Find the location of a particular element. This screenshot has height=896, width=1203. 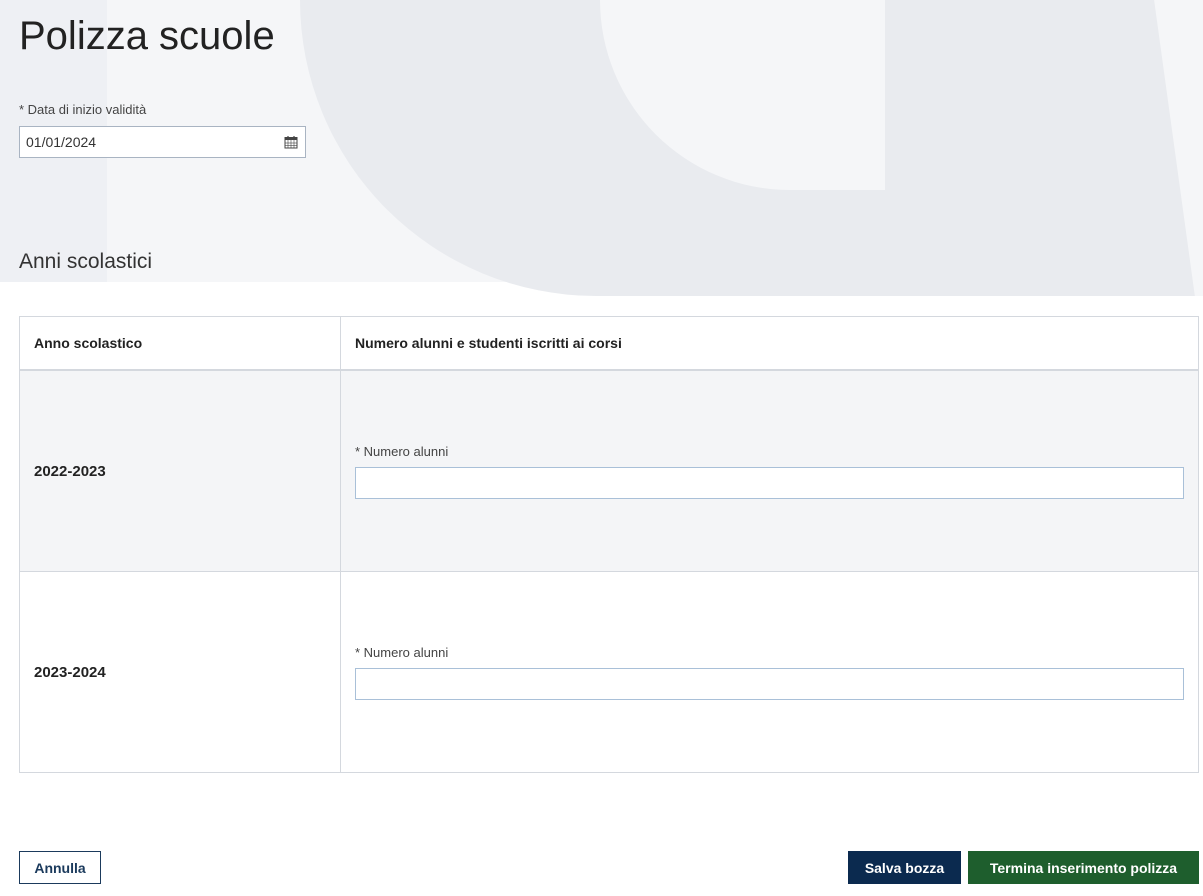

year-label: 2022-2023 is located at coordinates (70, 471).